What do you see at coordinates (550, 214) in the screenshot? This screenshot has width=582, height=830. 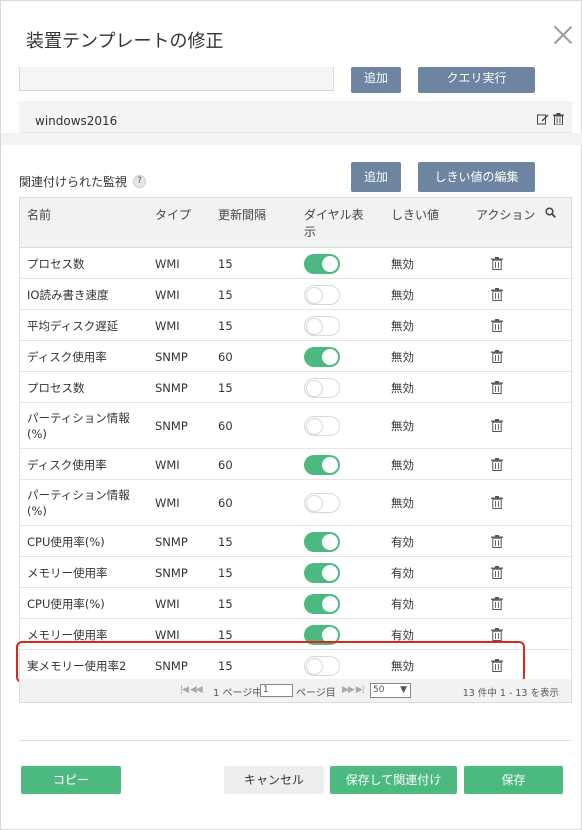 I see `search-icon` at bounding box center [550, 214].